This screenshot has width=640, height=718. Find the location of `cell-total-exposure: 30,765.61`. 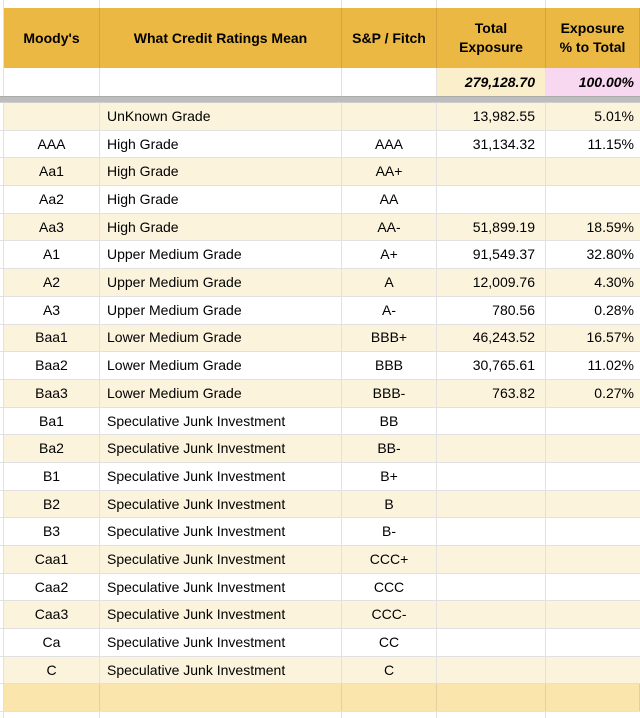

cell-total-exposure: 30,765.61 is located at coordinates (491, 365).